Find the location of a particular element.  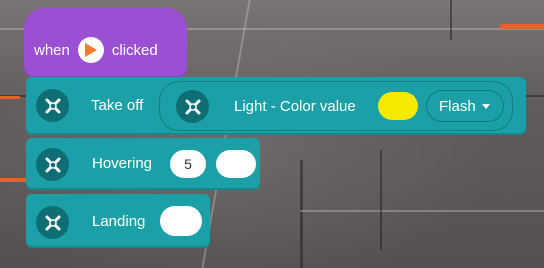

landing-block: Landing is located at coordinates (118, 221).